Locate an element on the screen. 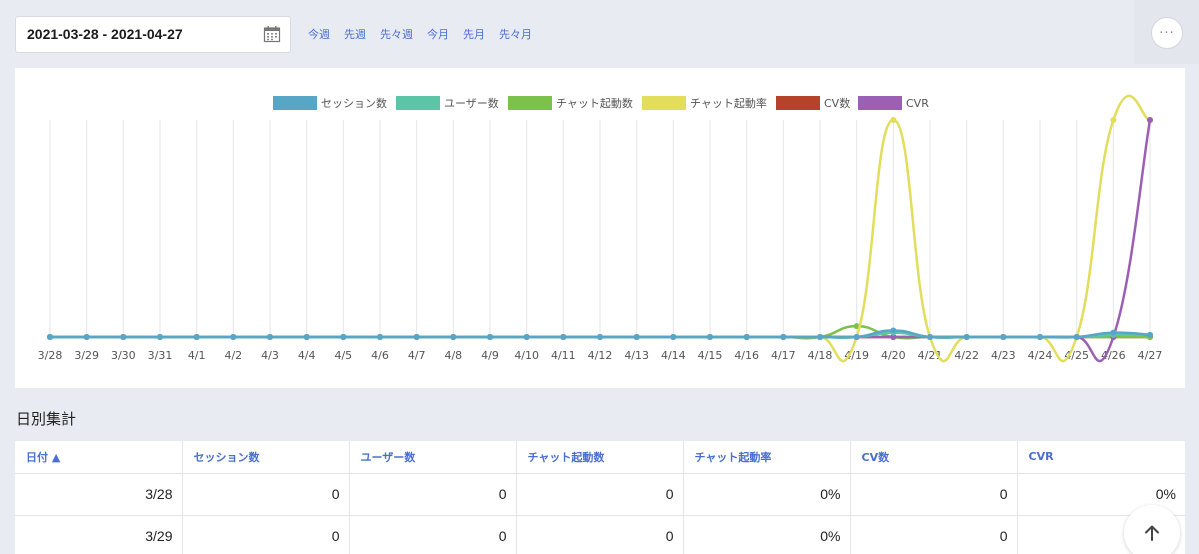 Image resolution: width=1199 pixels, height=554 pixels. header-users: ユーザー数 is located at coordinates (433, 457).